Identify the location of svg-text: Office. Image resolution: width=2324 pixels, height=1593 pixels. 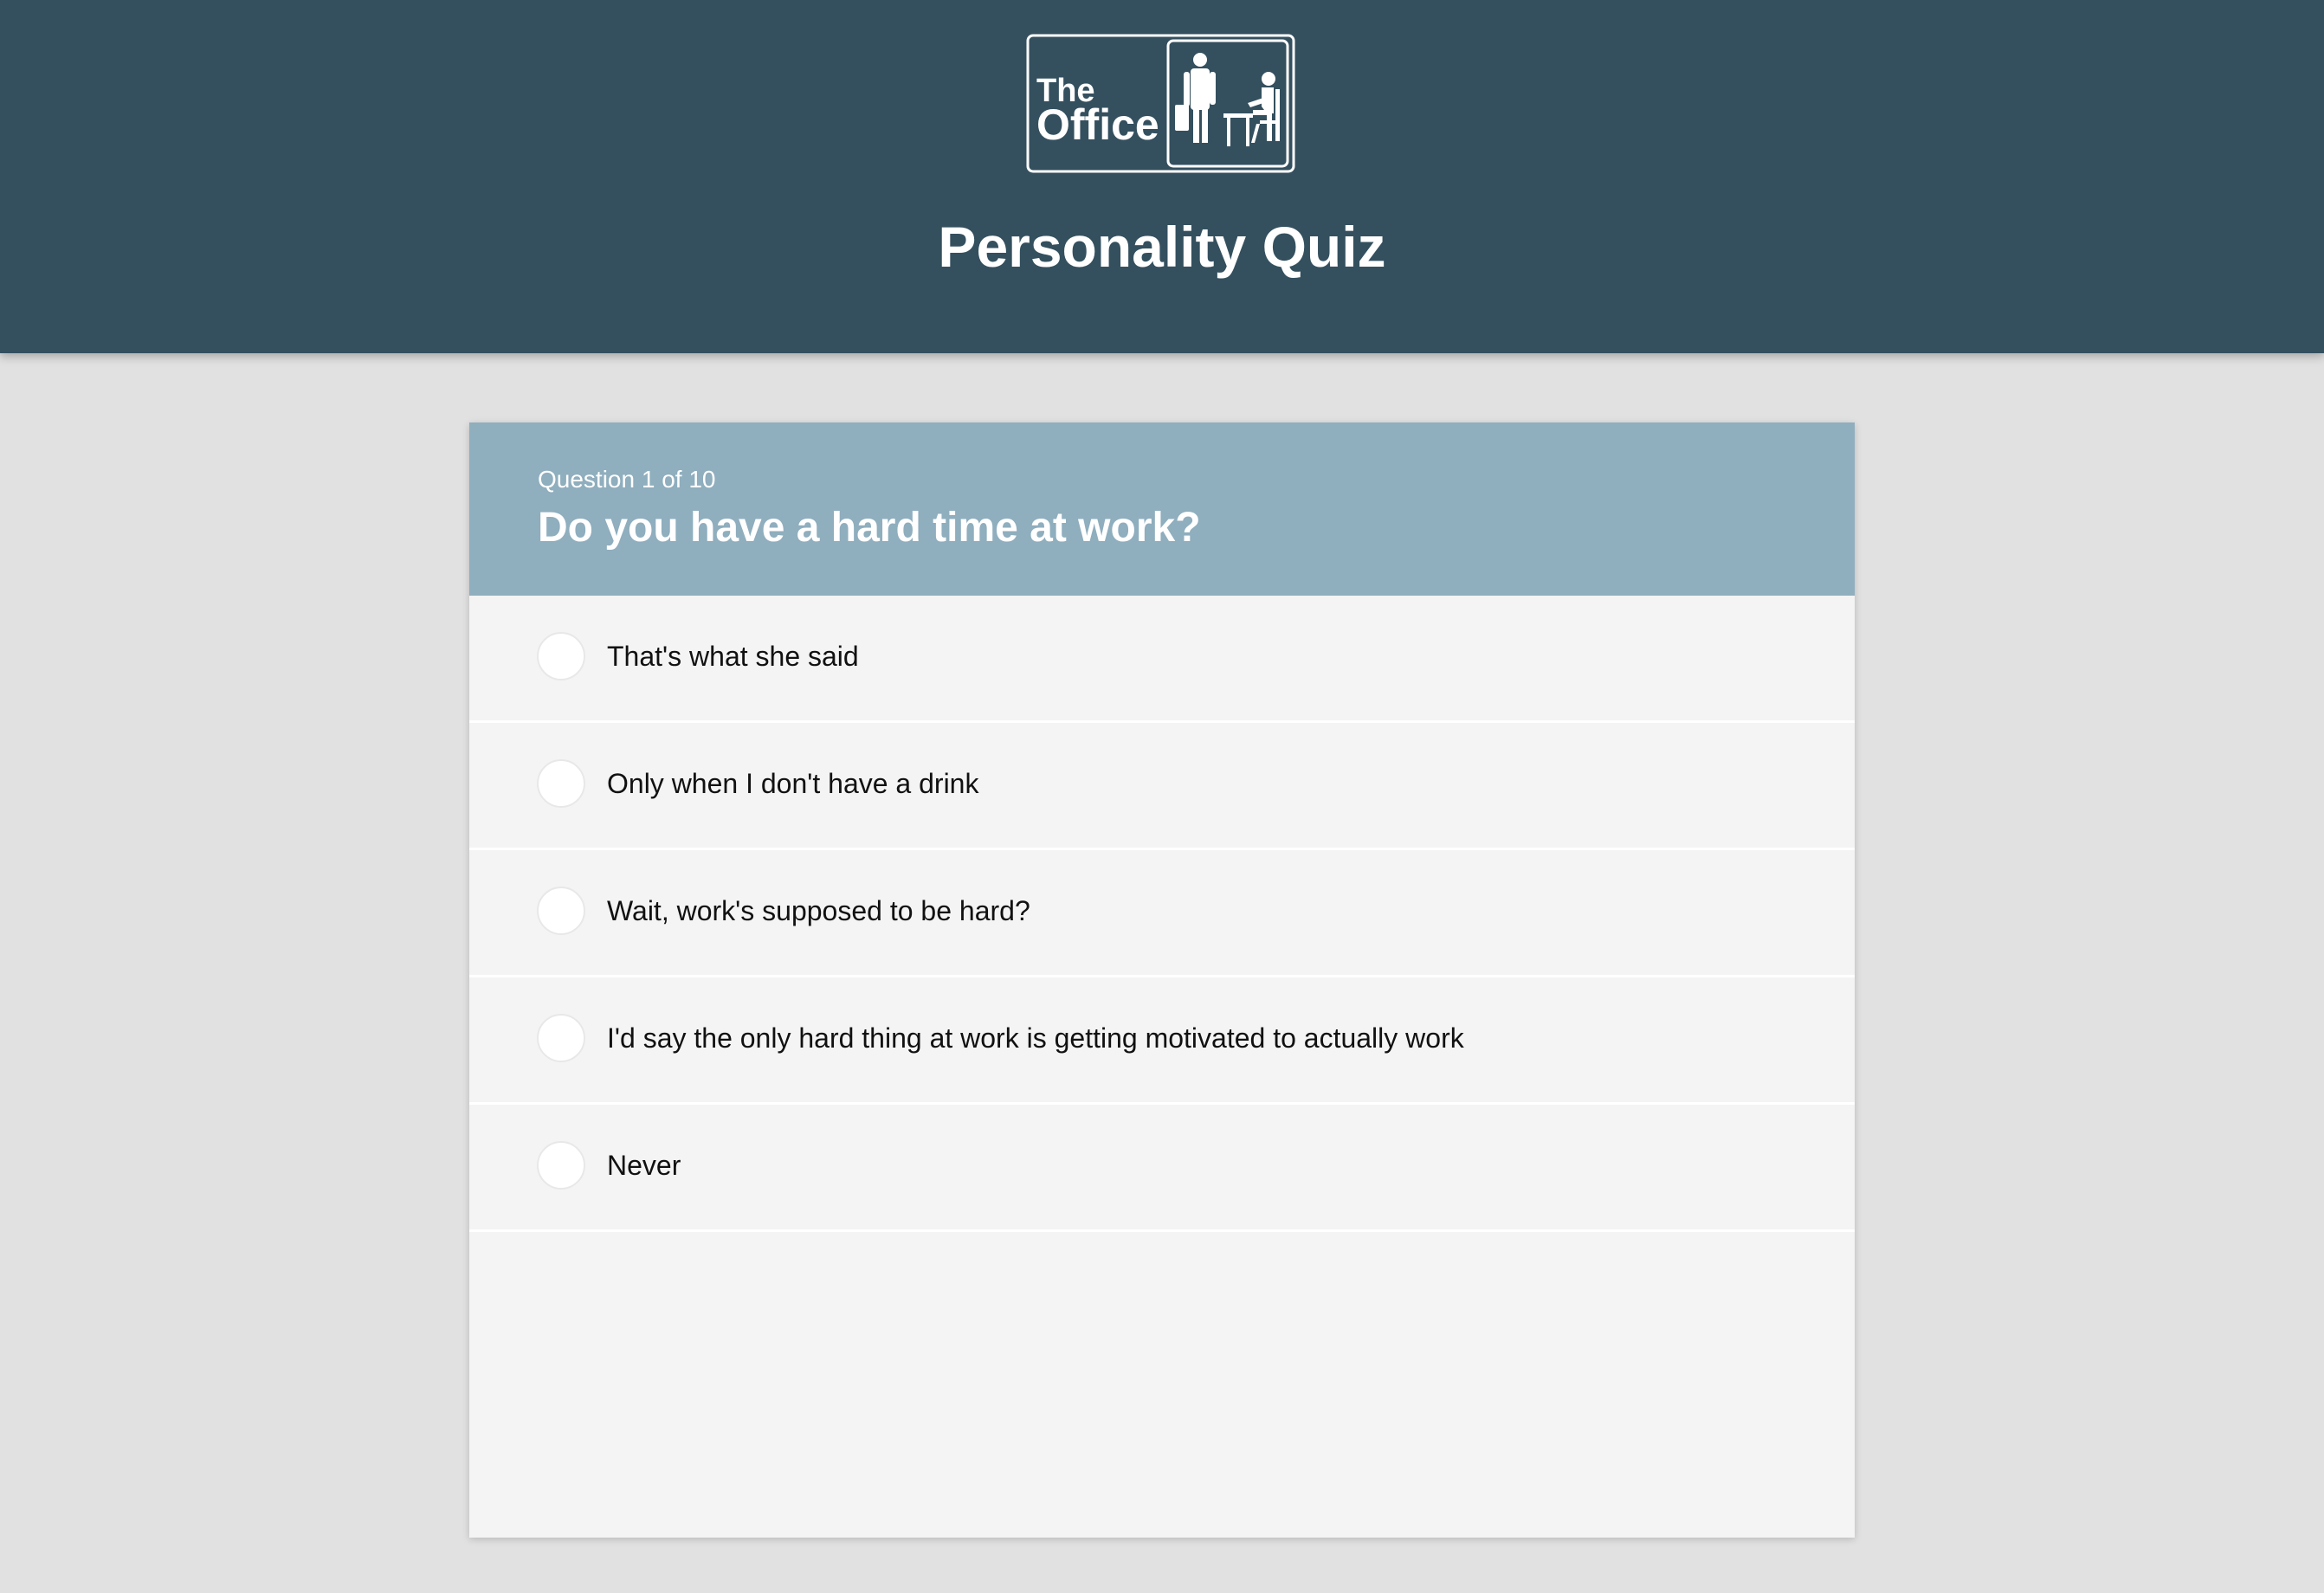
(1097, 124).